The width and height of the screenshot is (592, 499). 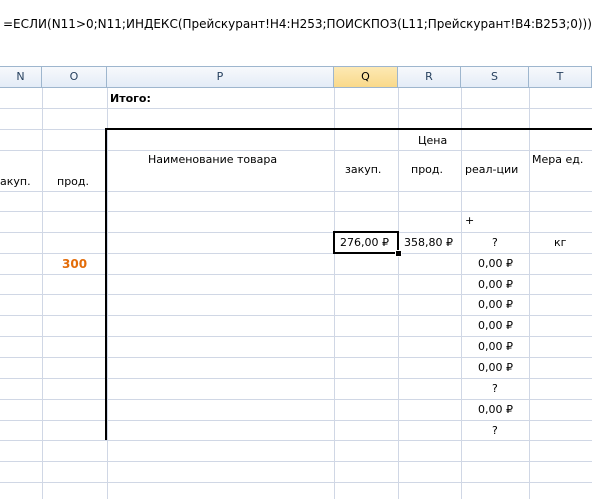 I want to click on column-header-t: T, so click(x=560, y=77).